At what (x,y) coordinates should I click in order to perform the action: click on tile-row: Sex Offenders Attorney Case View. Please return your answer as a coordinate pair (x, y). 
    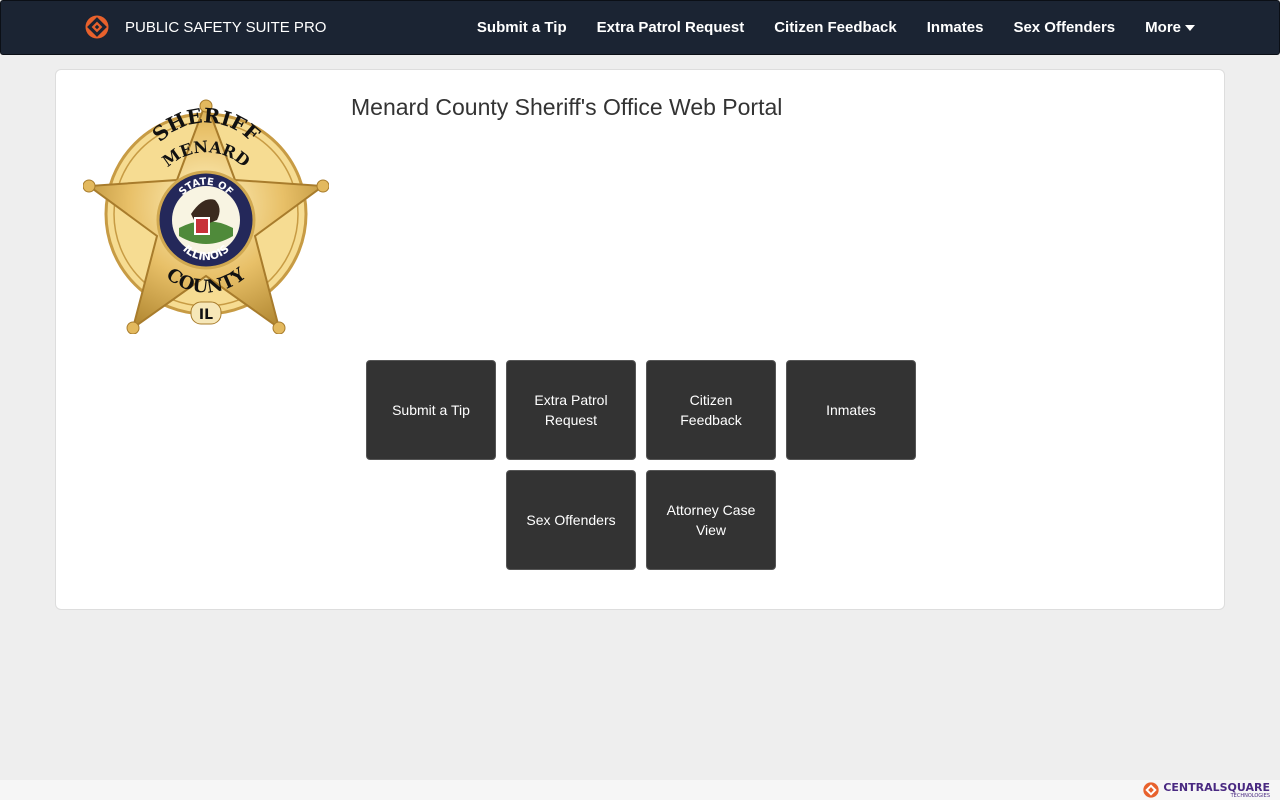
    Looking at the image, I should click on (641, 520).